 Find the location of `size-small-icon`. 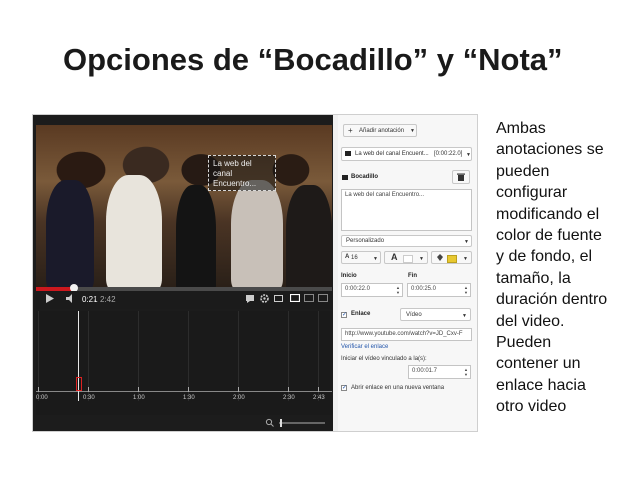

size-small-icon is located at coordinates (295, 298).